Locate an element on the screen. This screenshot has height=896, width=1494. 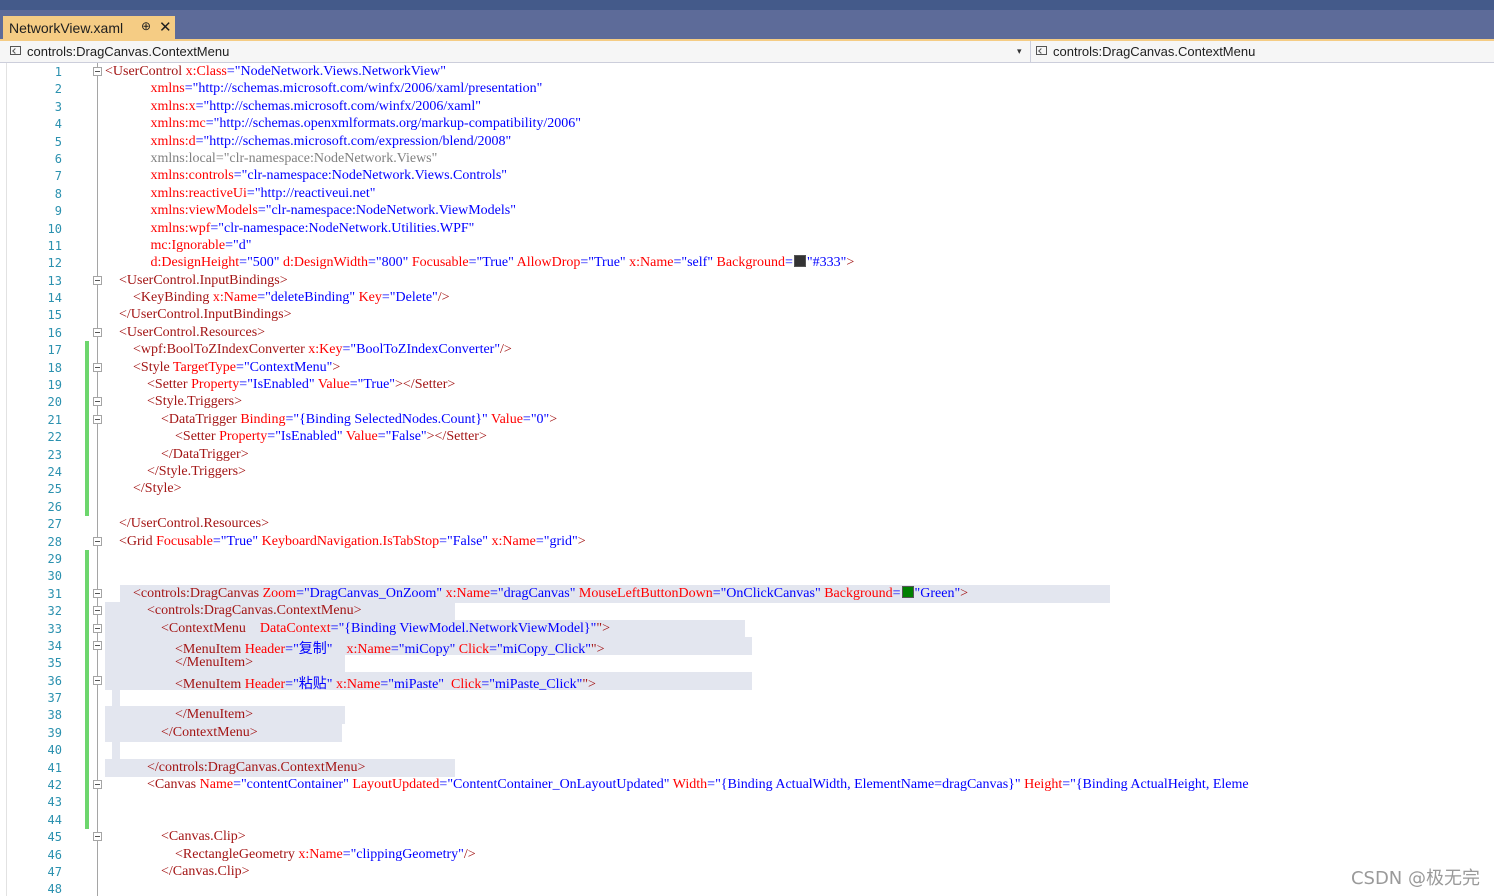
code-text: <UserControl.Resources> is located at coordinates (185, 333).